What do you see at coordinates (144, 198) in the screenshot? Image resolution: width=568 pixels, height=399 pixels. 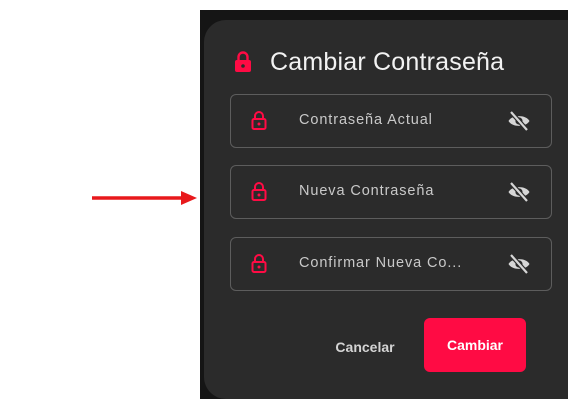 I see `red-arrow-annotation` at bounding box center [144, 198].